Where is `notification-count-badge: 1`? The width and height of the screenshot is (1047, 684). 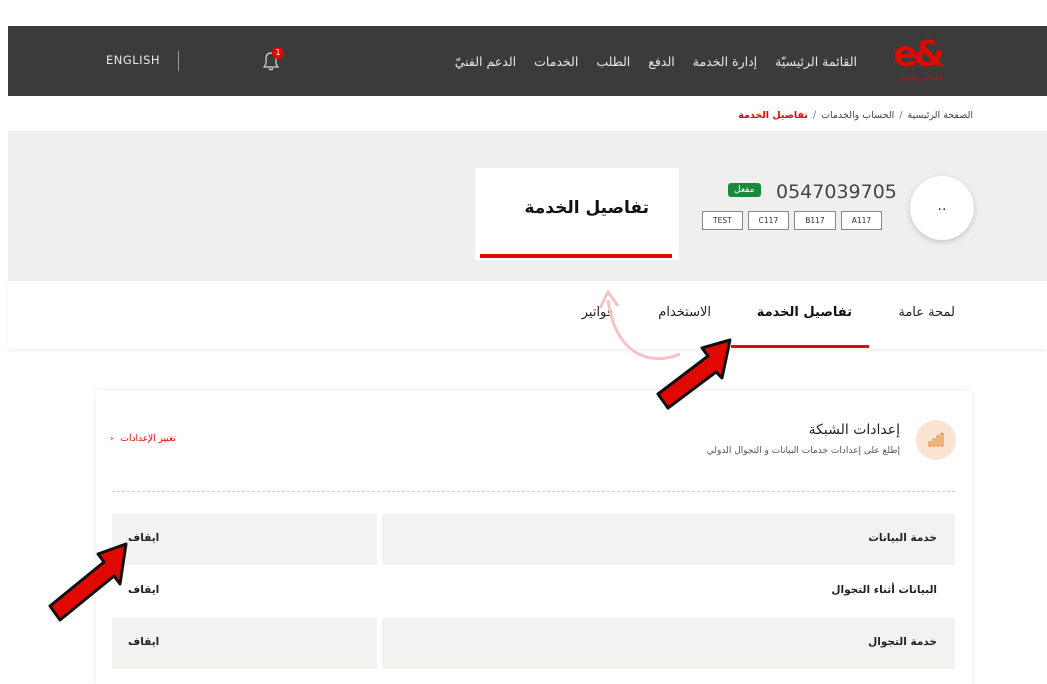 notification-count-badge: 1 is located at coordinates (278, 53).